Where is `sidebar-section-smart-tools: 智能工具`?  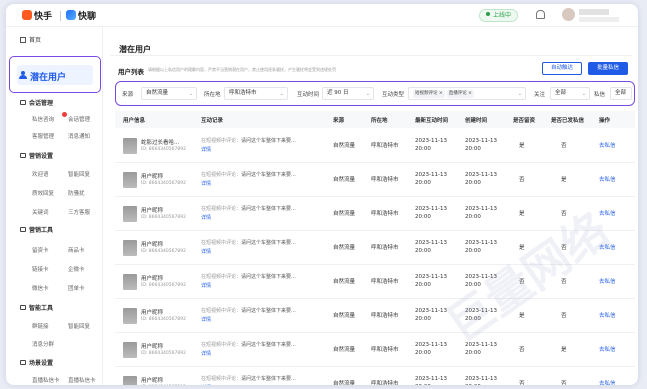 sidebar-section-smart-tools: 智能工具 is located at coordinates (36, 307).